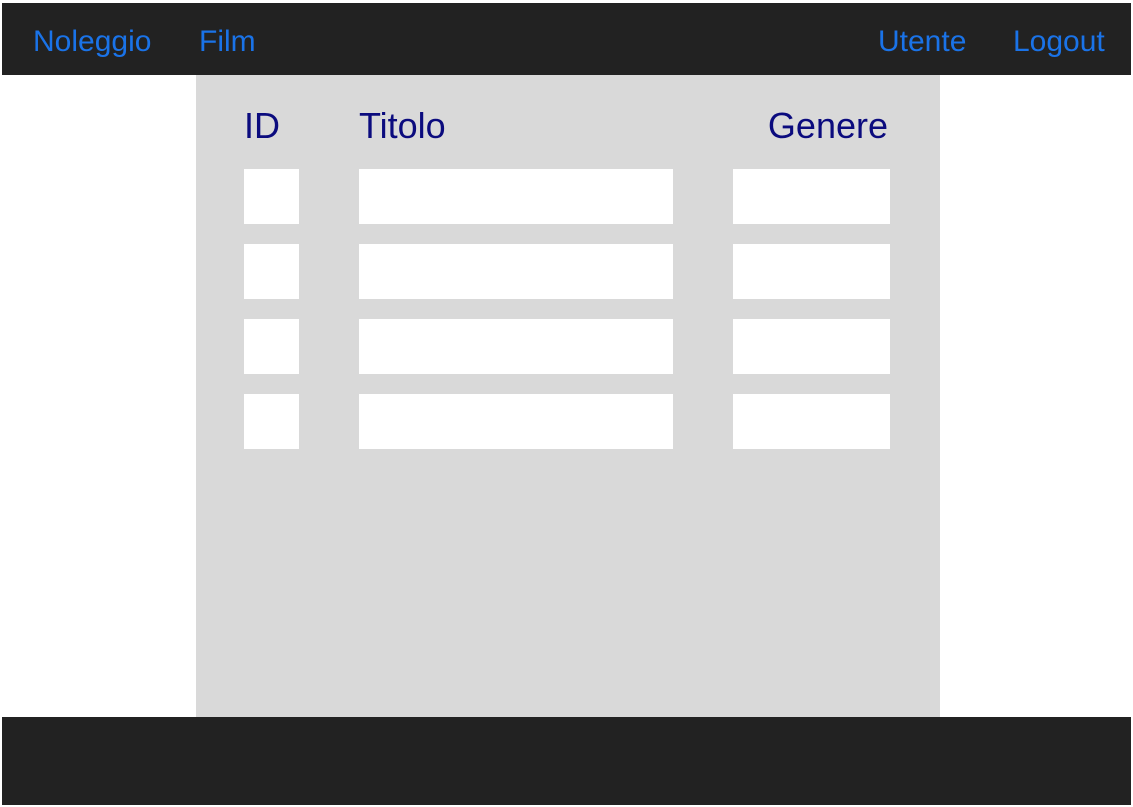 Image resolution: width=1133 pixels, height=807 pixels. Describe the element at coordinates (227, 42) in the screenshot. I see `nav-link-film: Film` at that location.